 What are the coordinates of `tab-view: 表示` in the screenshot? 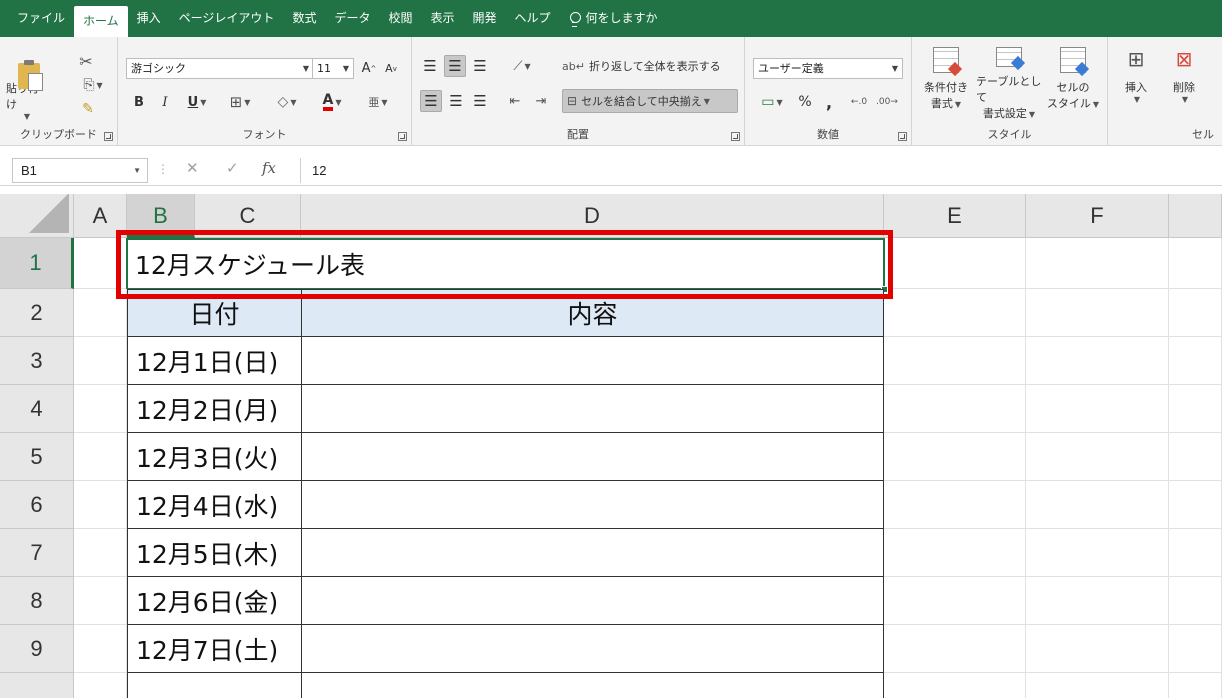 It's located at (442, 18).